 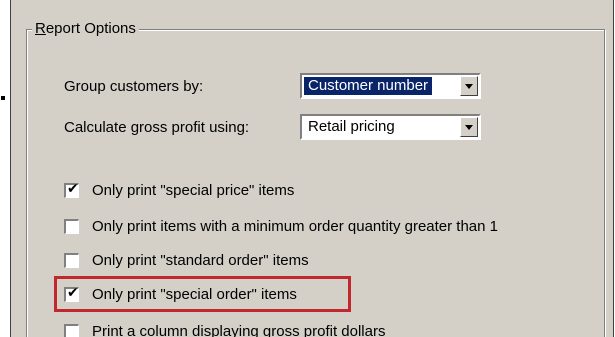 What do you see at coordinates (351, 126) in the screenshot?
I see `gross-profit-value: Retail pricing` at bounding box center [351, 126].